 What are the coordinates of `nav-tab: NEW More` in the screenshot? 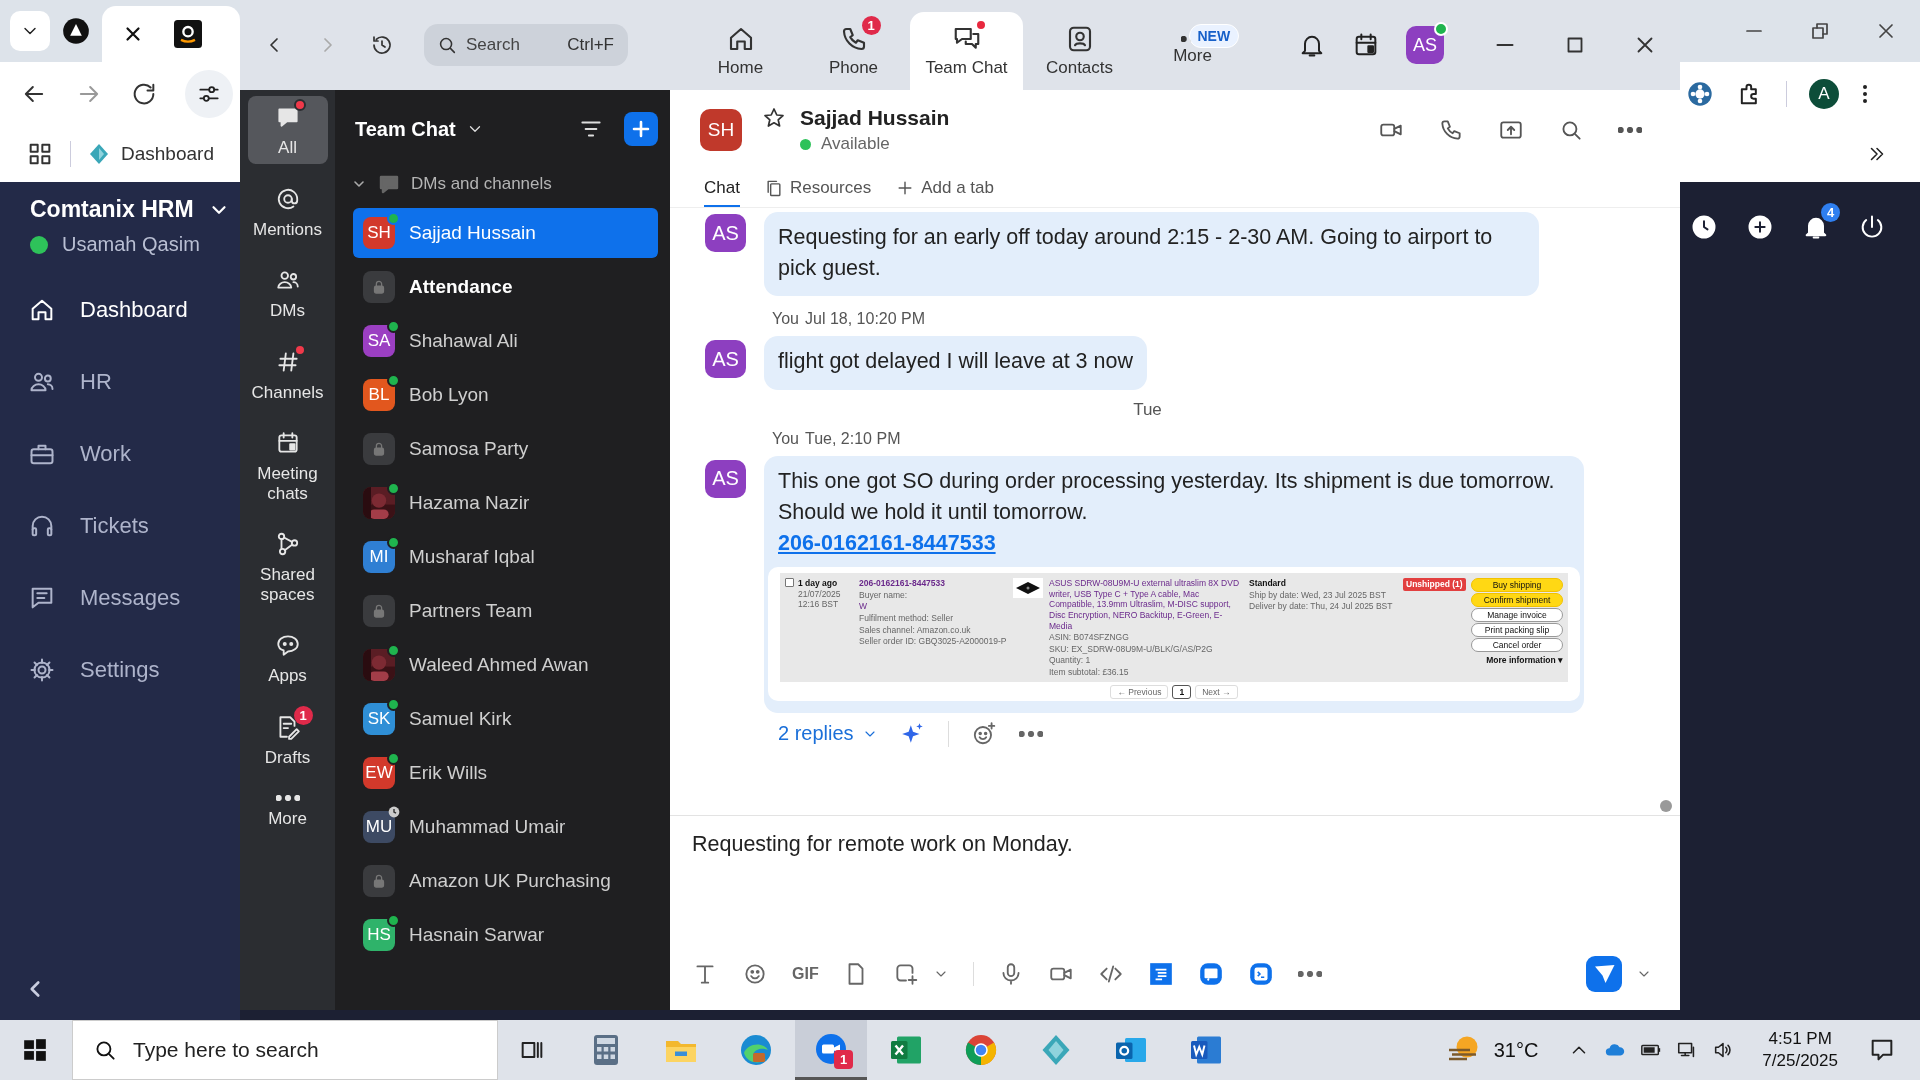 It's located at (1192, 51).